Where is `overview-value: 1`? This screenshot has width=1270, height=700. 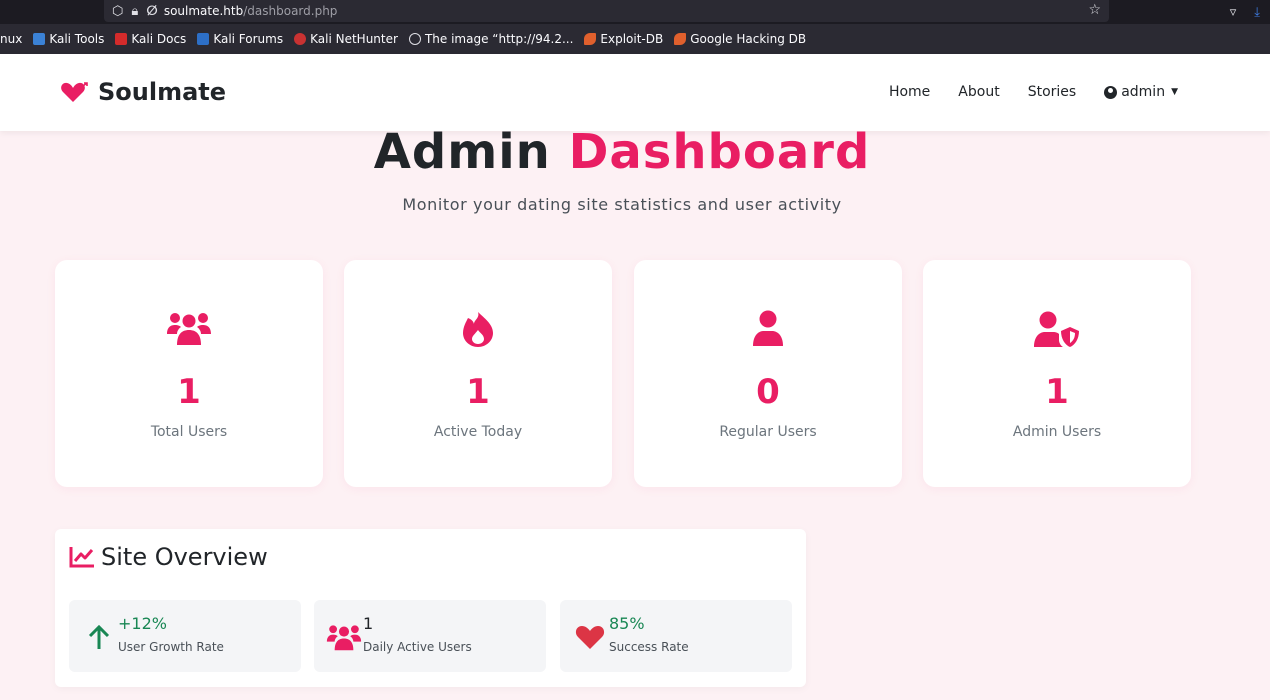
overview-value: 1 is located at coordinates (368, 623).